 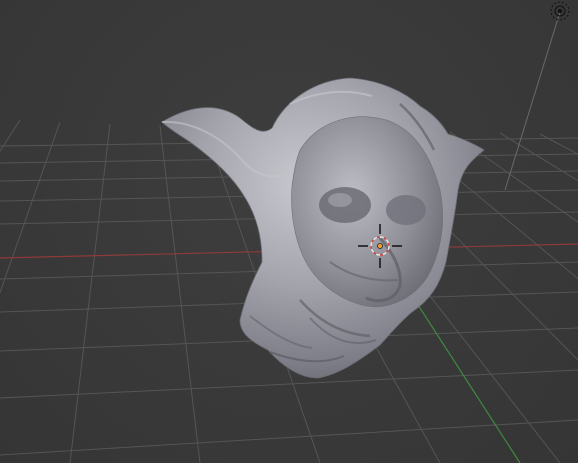 I want to click on camera-guide-line, so click(x=532, y=101).